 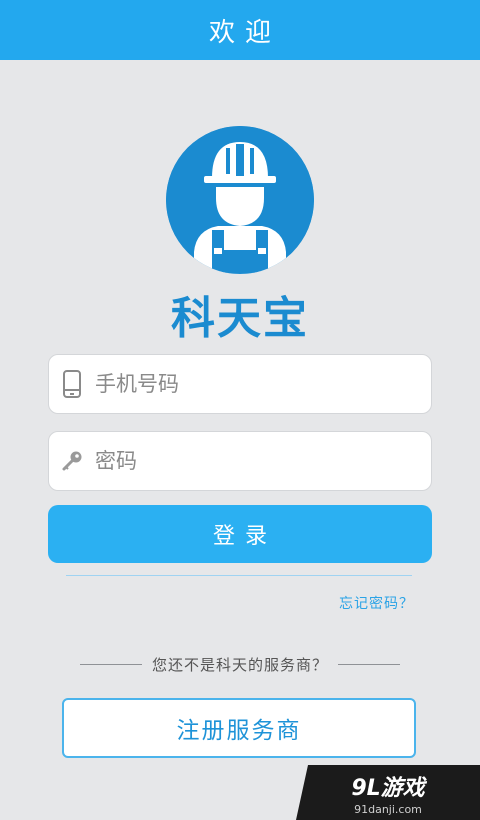 I want to click on register-prompt-row: 您还不是科天的服务商？, so click(x=240, y=664).